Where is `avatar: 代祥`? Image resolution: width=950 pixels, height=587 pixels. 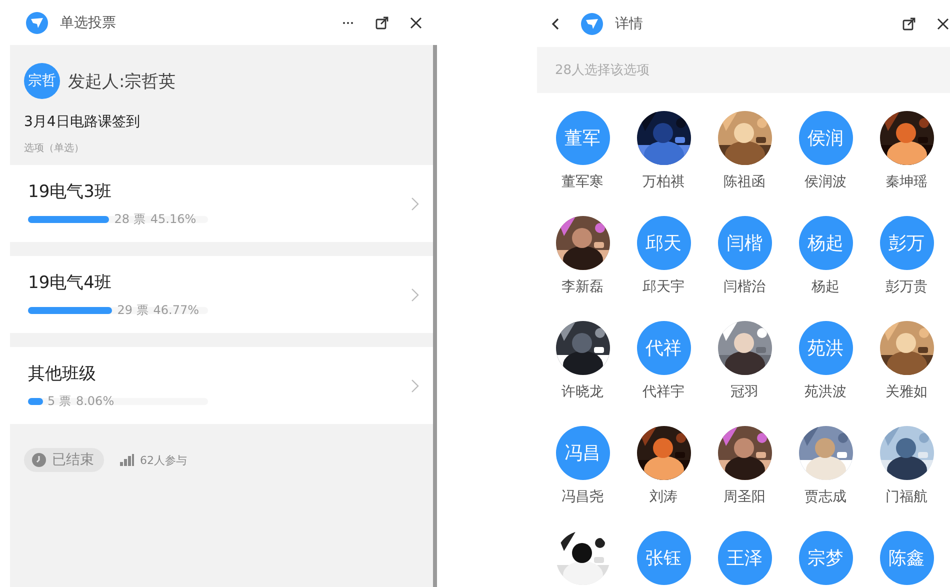 avatar: 代祥 is located at coordinates (663, 348).